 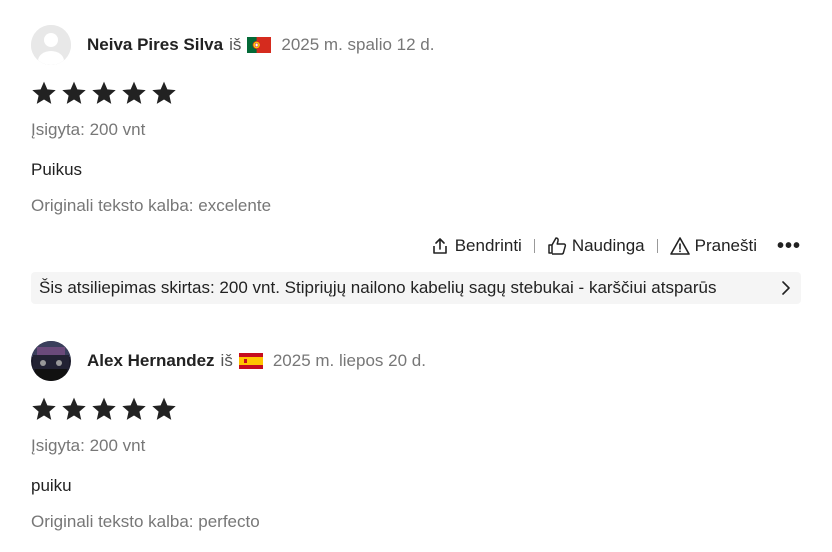 I want to click on helpful-label: Naudinga, so click(x=608, y=245).